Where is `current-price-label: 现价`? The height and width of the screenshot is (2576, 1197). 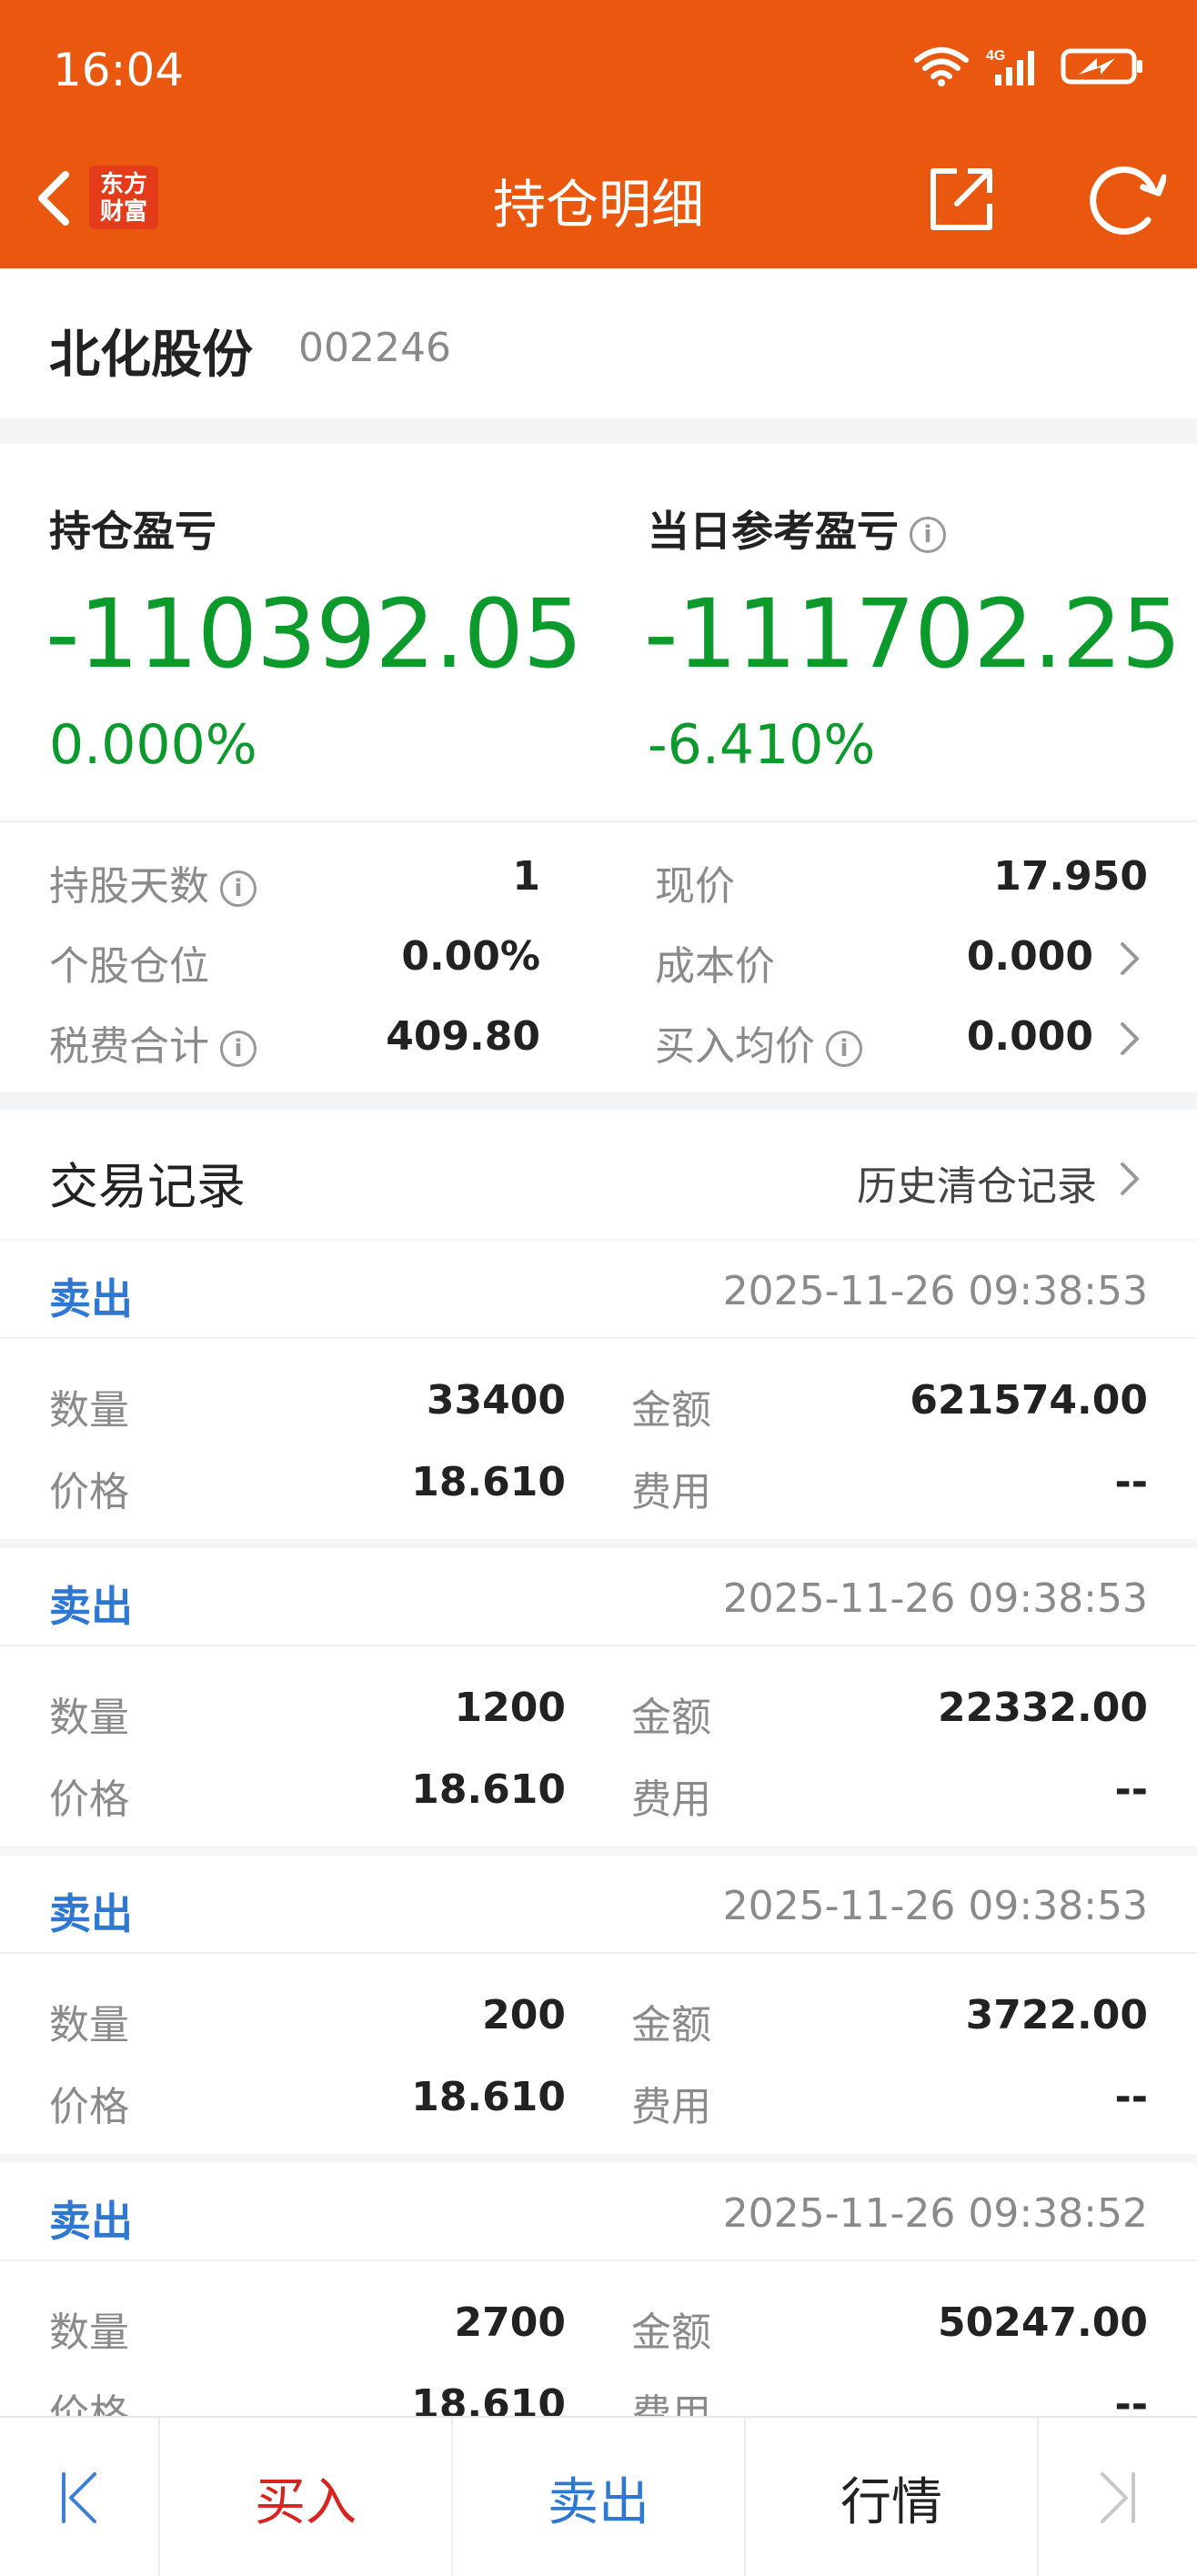 current-price-label: 现价 is located at coordinates (695, 886).